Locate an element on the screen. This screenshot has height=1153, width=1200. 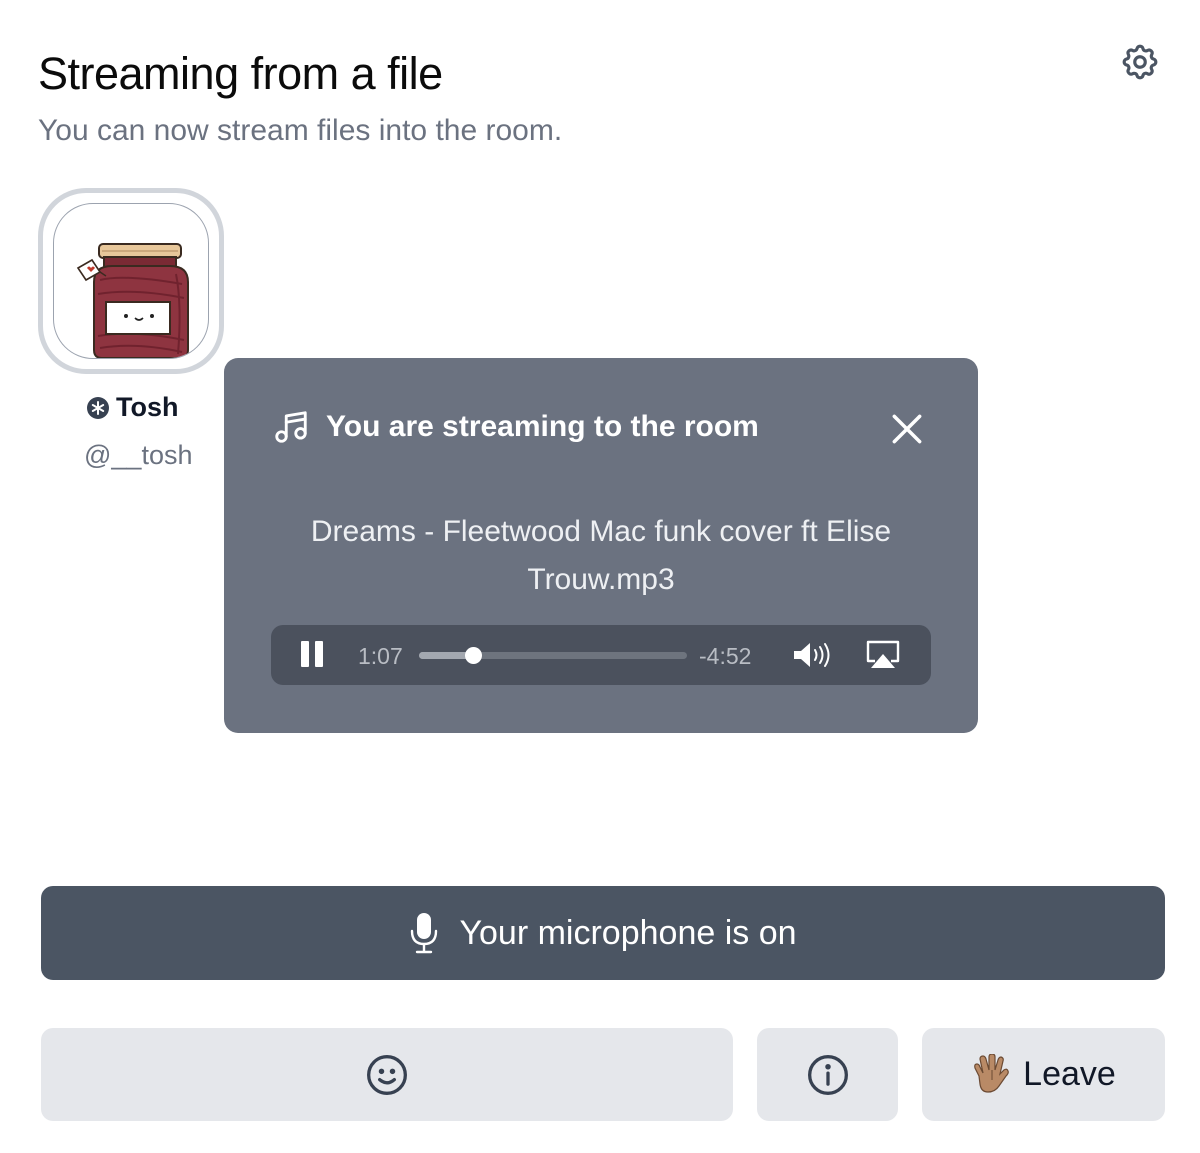
asterisk-badge-icon is located at coordinates (98, 407).